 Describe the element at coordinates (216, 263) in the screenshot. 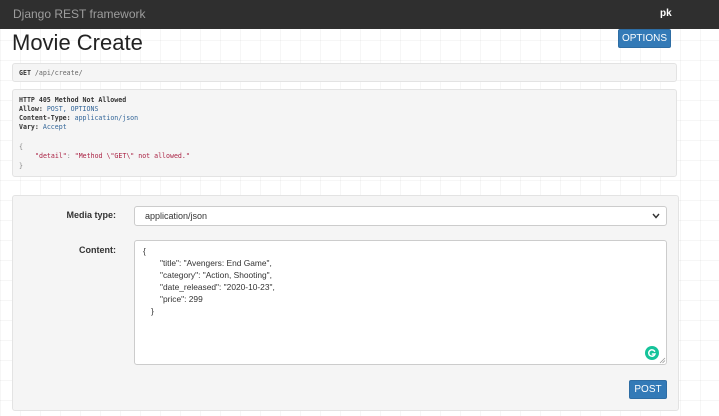

I see `content-line: "title": "Avengers: End Game",` at that location.